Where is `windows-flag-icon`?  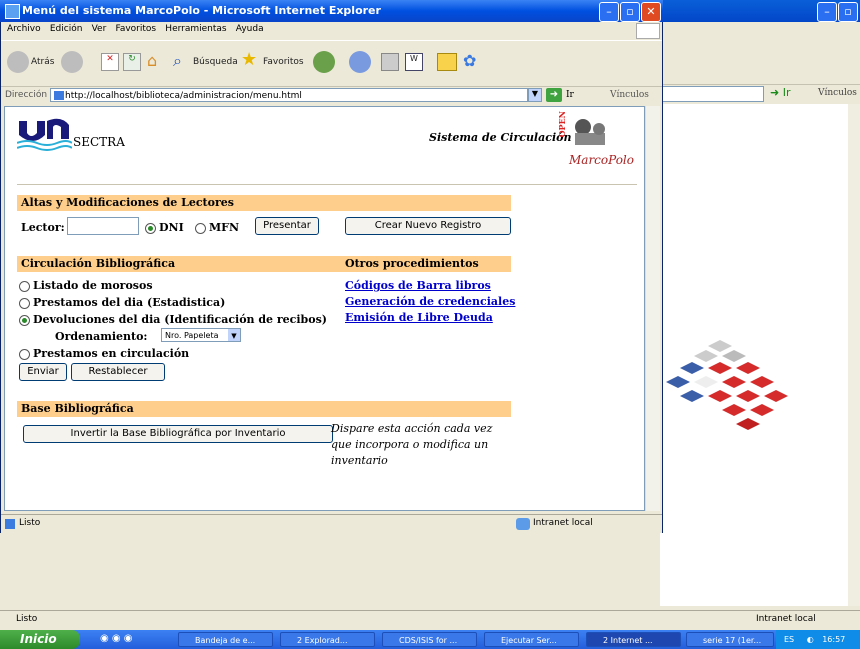 windows-flag-icon is located at coordinates (648, 31).